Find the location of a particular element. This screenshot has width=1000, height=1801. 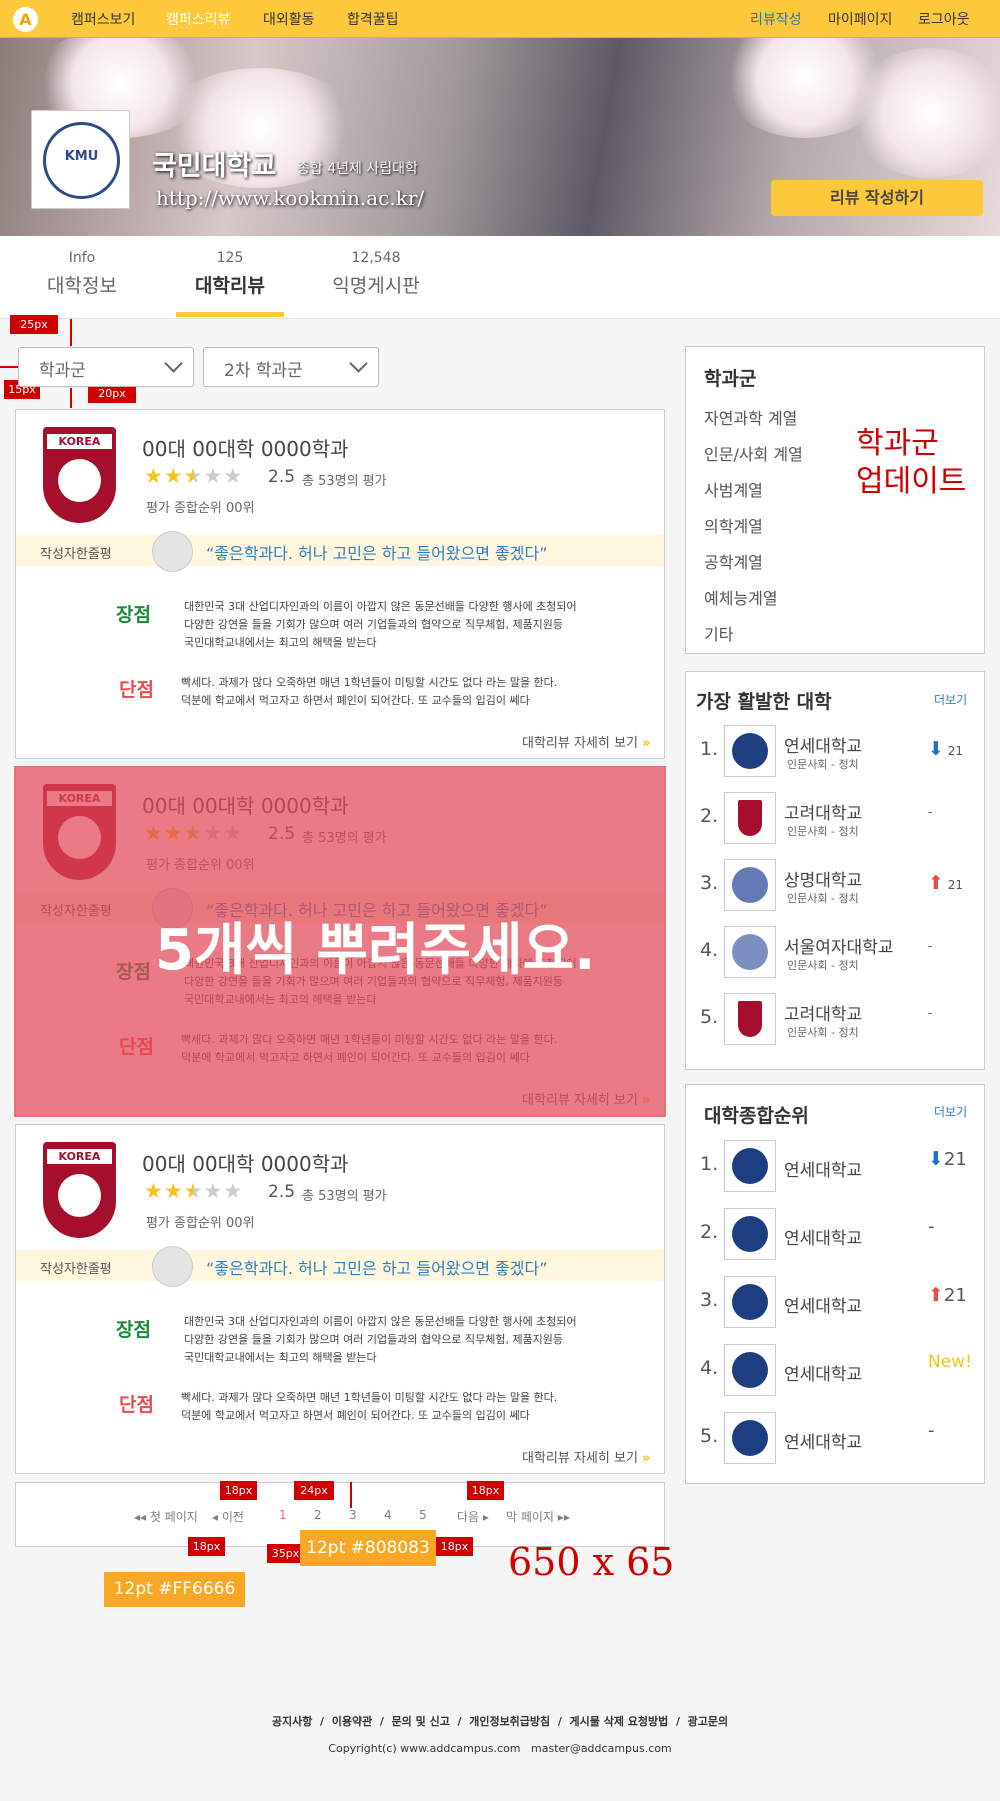

avatar-icon is located at coordinates (172, 551).